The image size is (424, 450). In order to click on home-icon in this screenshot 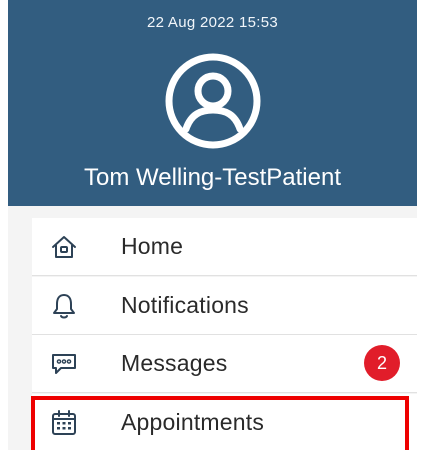, I will do `click(64, 247)`.